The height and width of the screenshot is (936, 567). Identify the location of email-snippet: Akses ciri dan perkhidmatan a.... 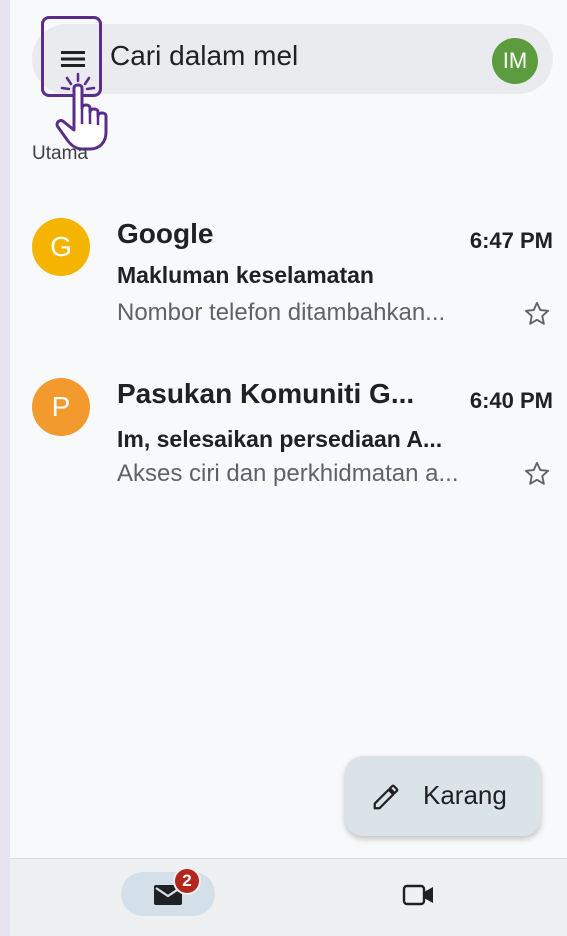
(288, 473).